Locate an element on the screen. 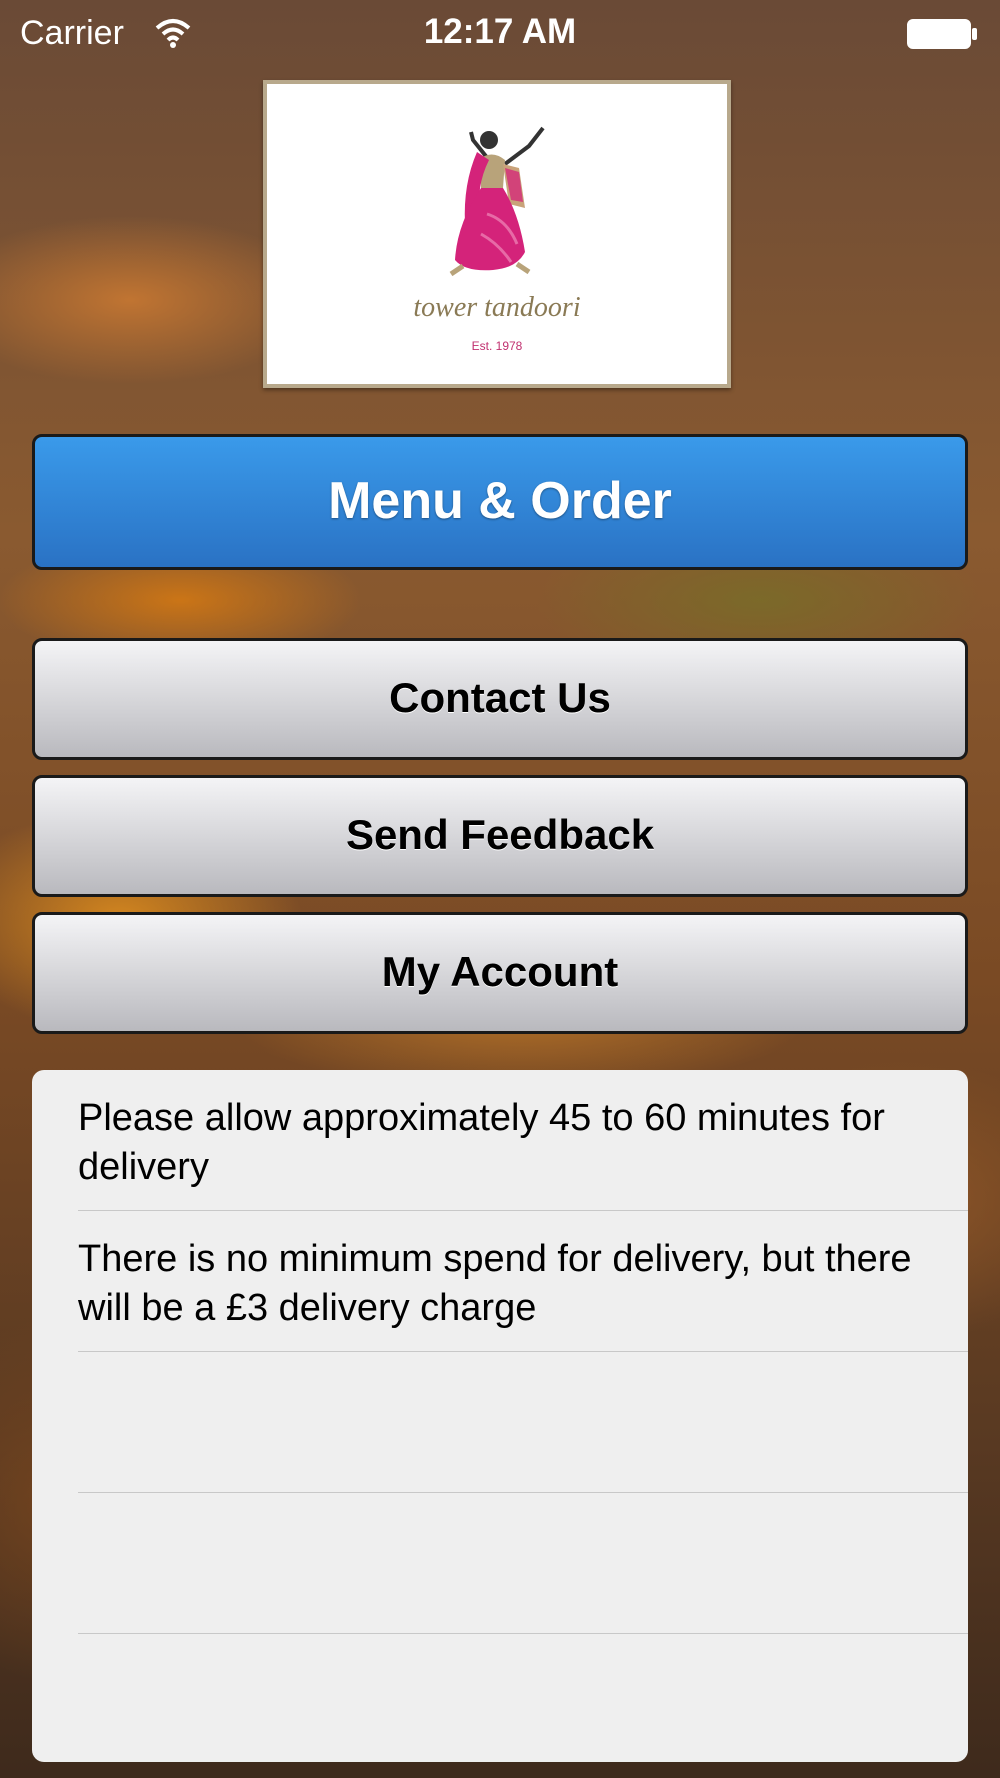 This screenshot has width=1000, height=1778. dancer-logo-icon: tower tandoori Est. 1978 is located at coordinates (497, 239).